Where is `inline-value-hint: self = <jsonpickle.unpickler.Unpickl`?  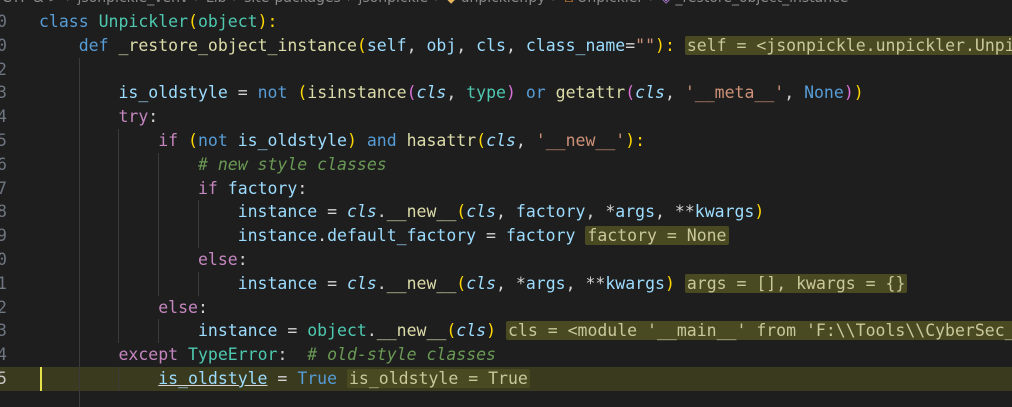 inline-value-hint: self = <jsonpickle.unpickler.Unpickl is located at coordinates (848, 45).